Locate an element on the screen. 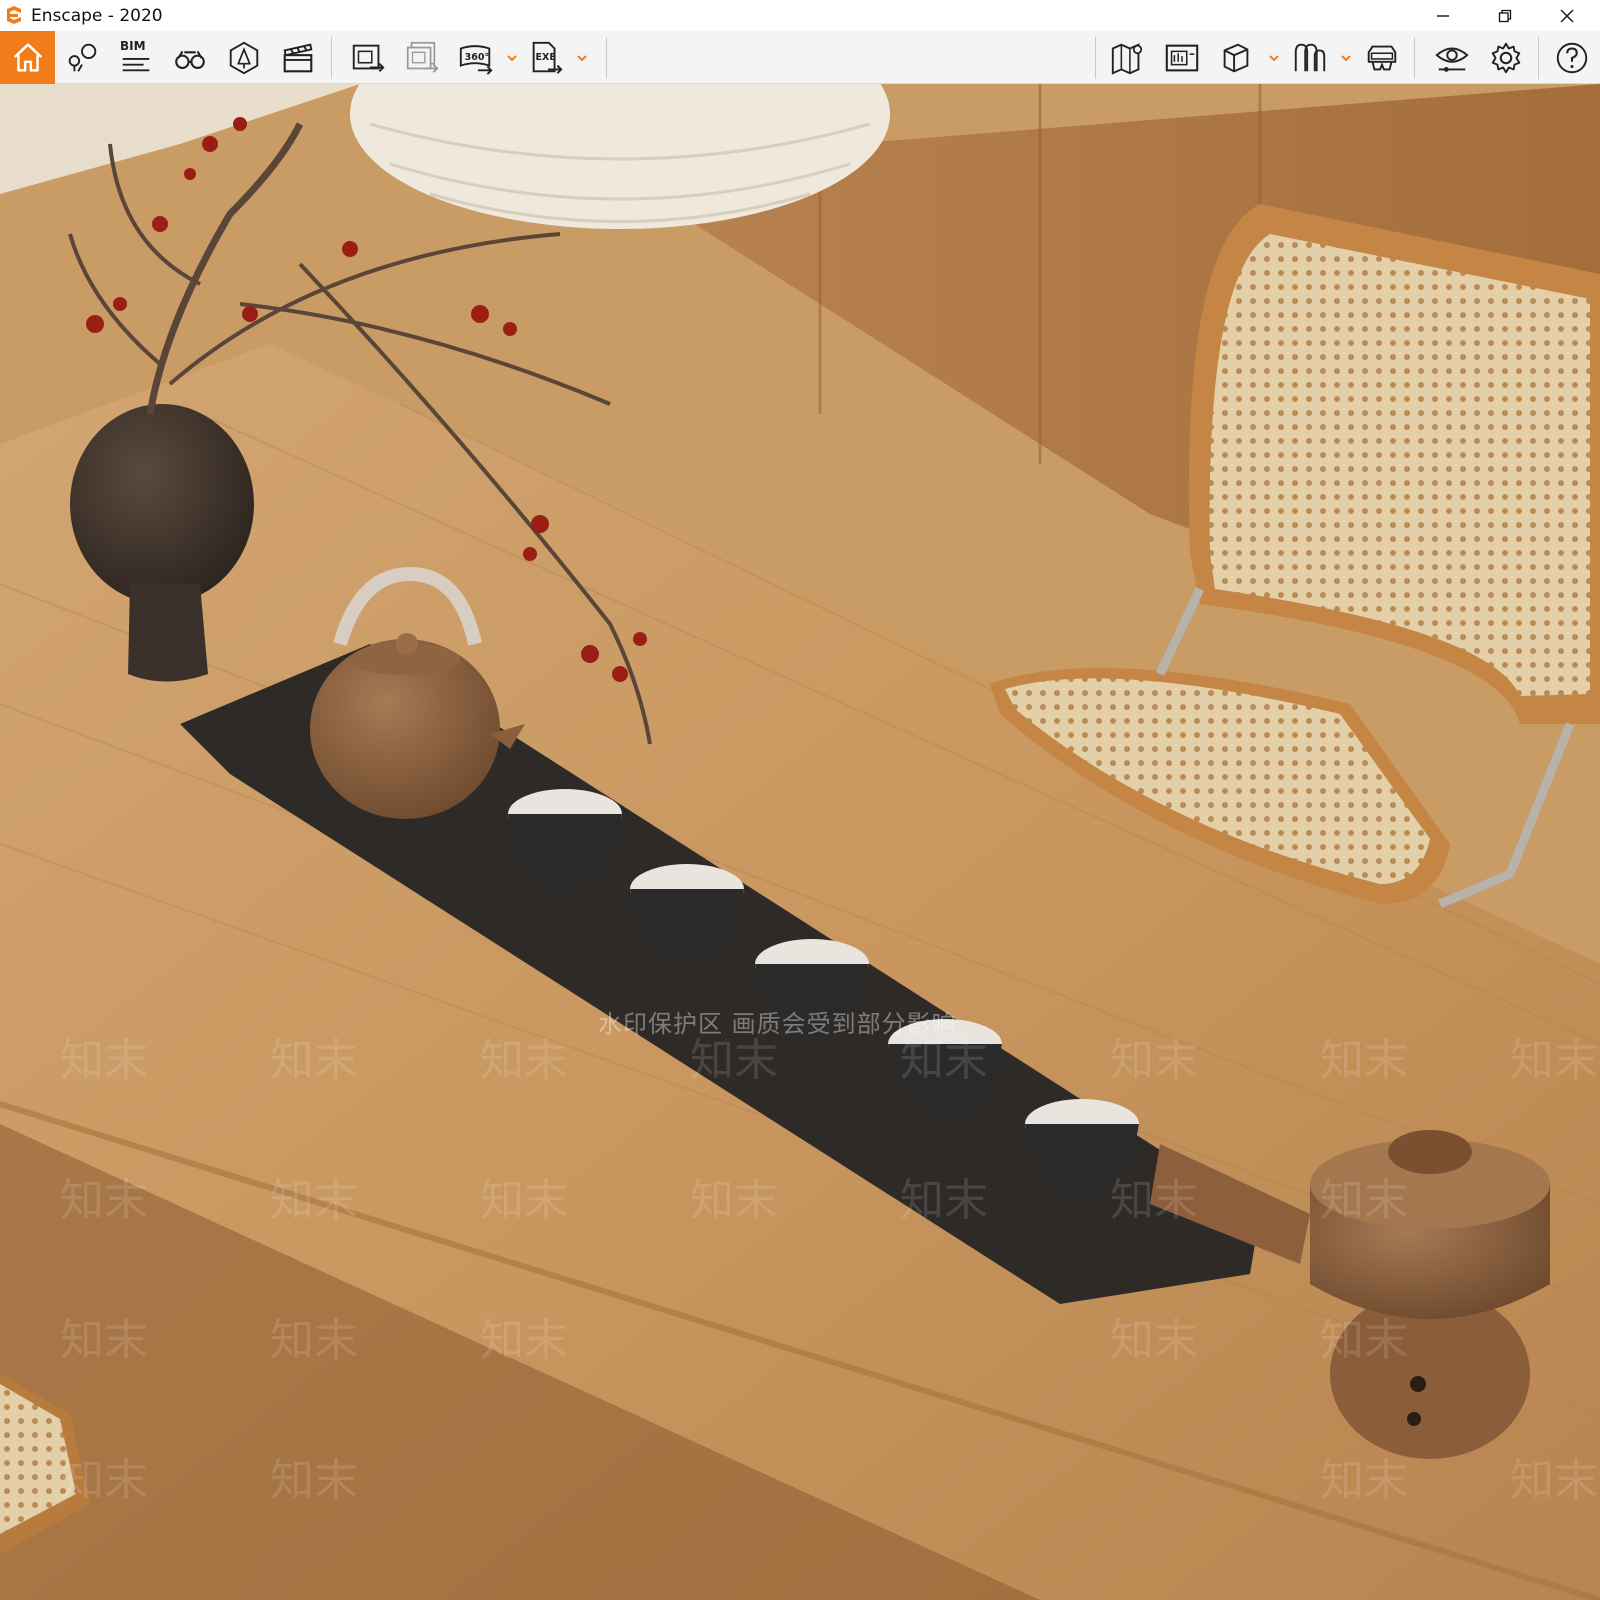 The height and width of the screenshot is (1600, 1600). binoculars-button is located at coordinates (190, 58).